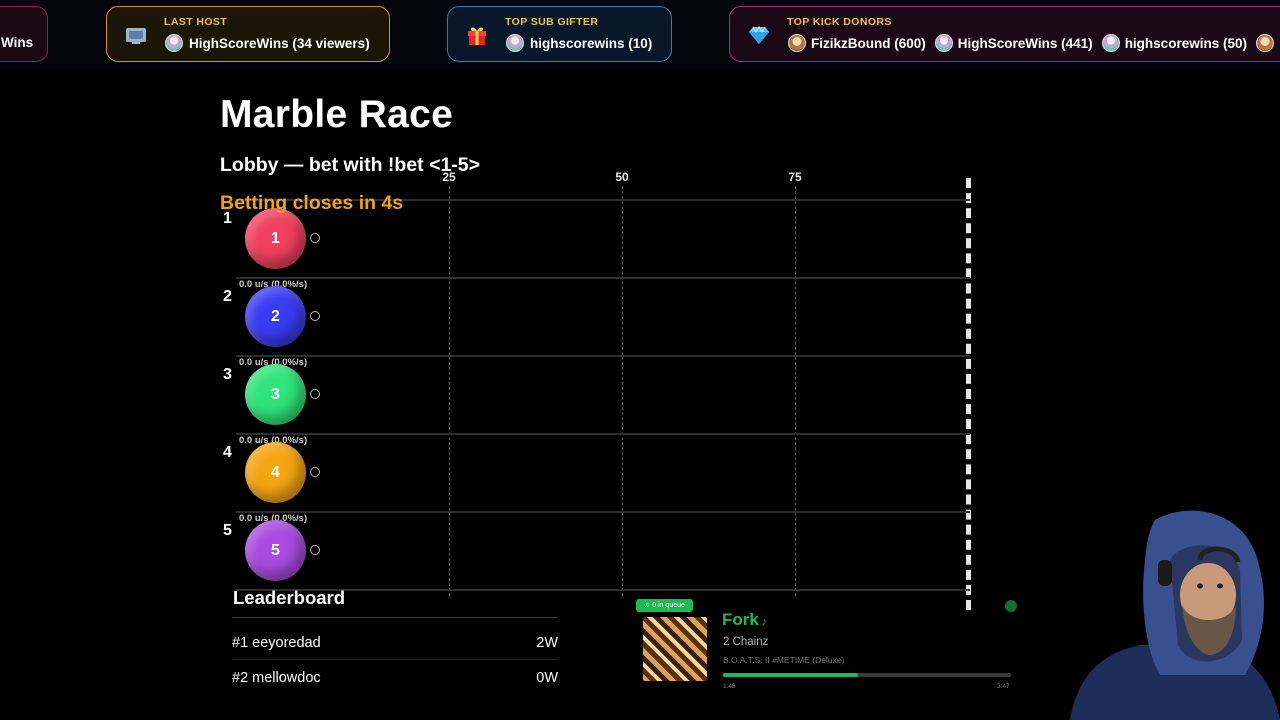 The width and height of the screenshot is (1280, 720). Describe the element at coordinates (24, 34) in the screenshot. I see `ticker-pill-previous: Wins` at that location.